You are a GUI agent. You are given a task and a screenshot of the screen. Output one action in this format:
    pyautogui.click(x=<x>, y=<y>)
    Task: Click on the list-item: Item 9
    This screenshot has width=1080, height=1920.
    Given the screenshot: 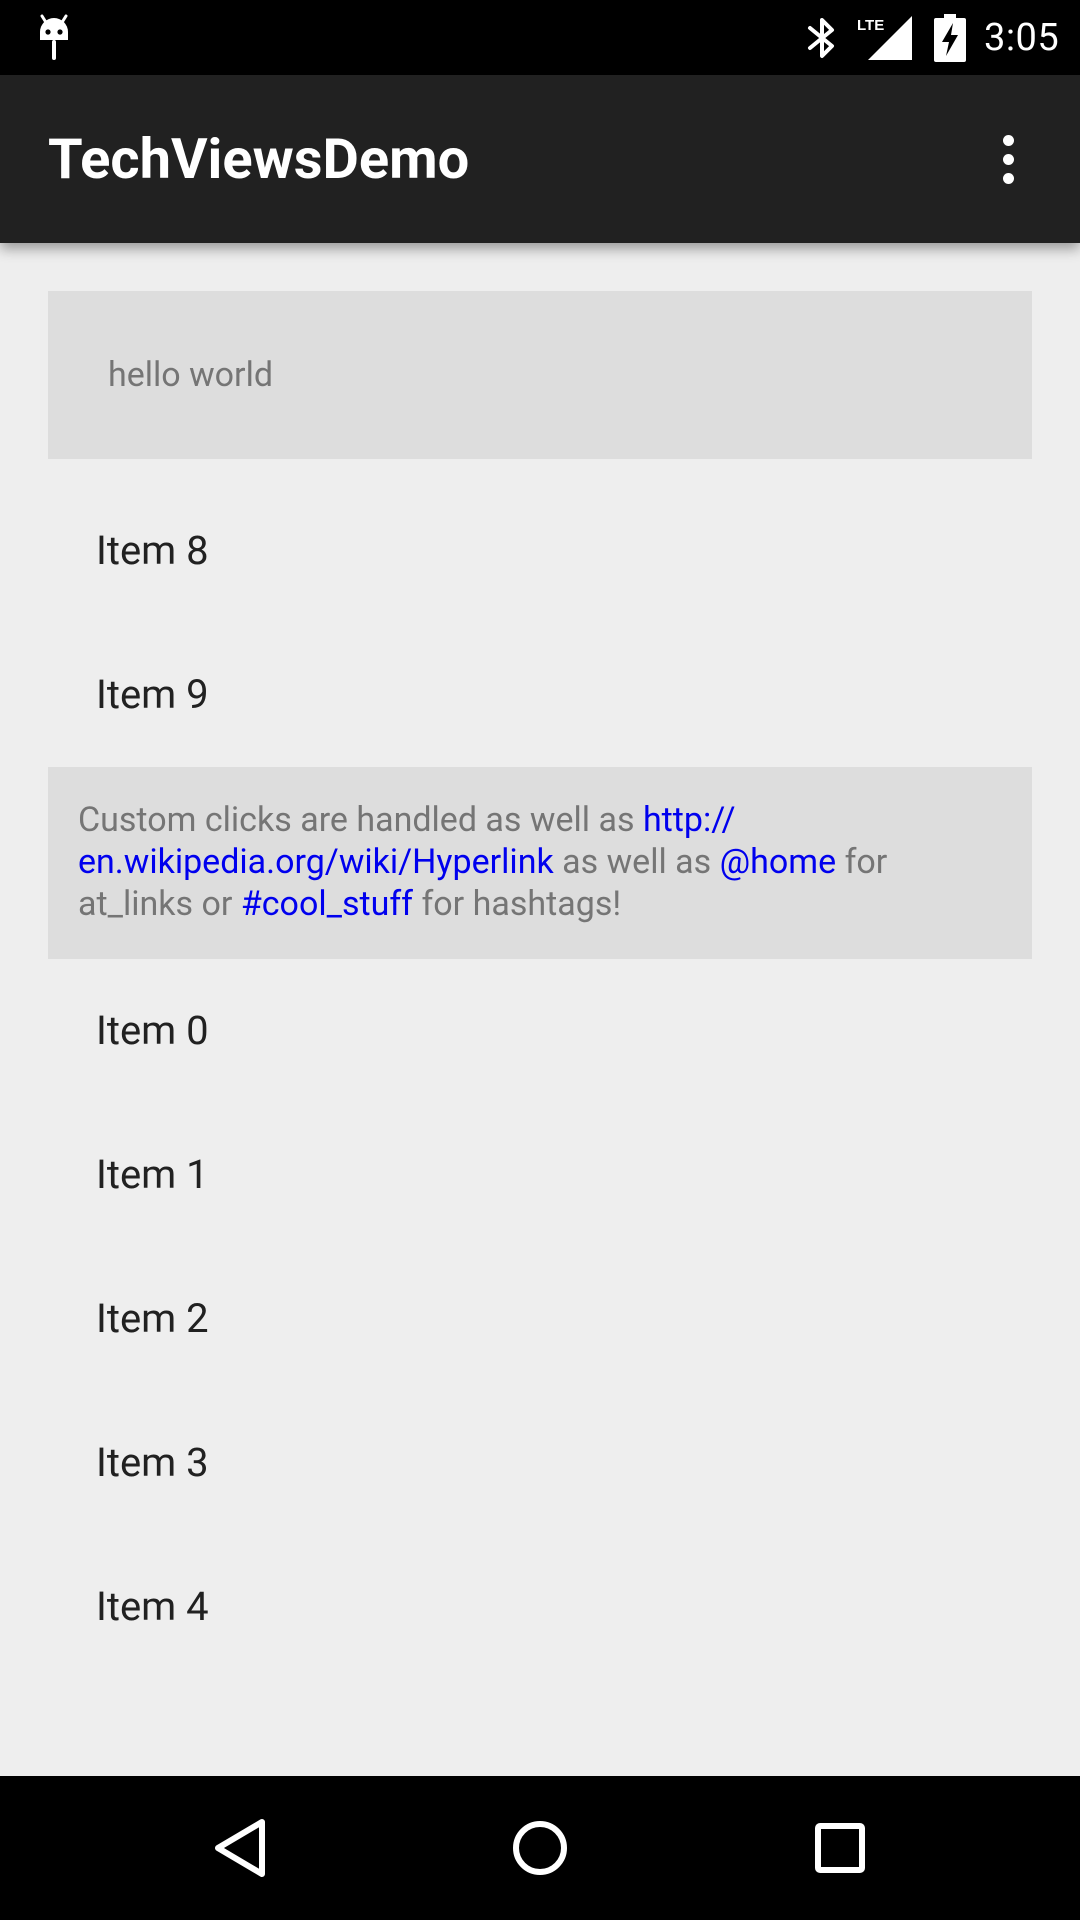 What is the action you would take?
    pyautogui.click(x=540, y=695)
    